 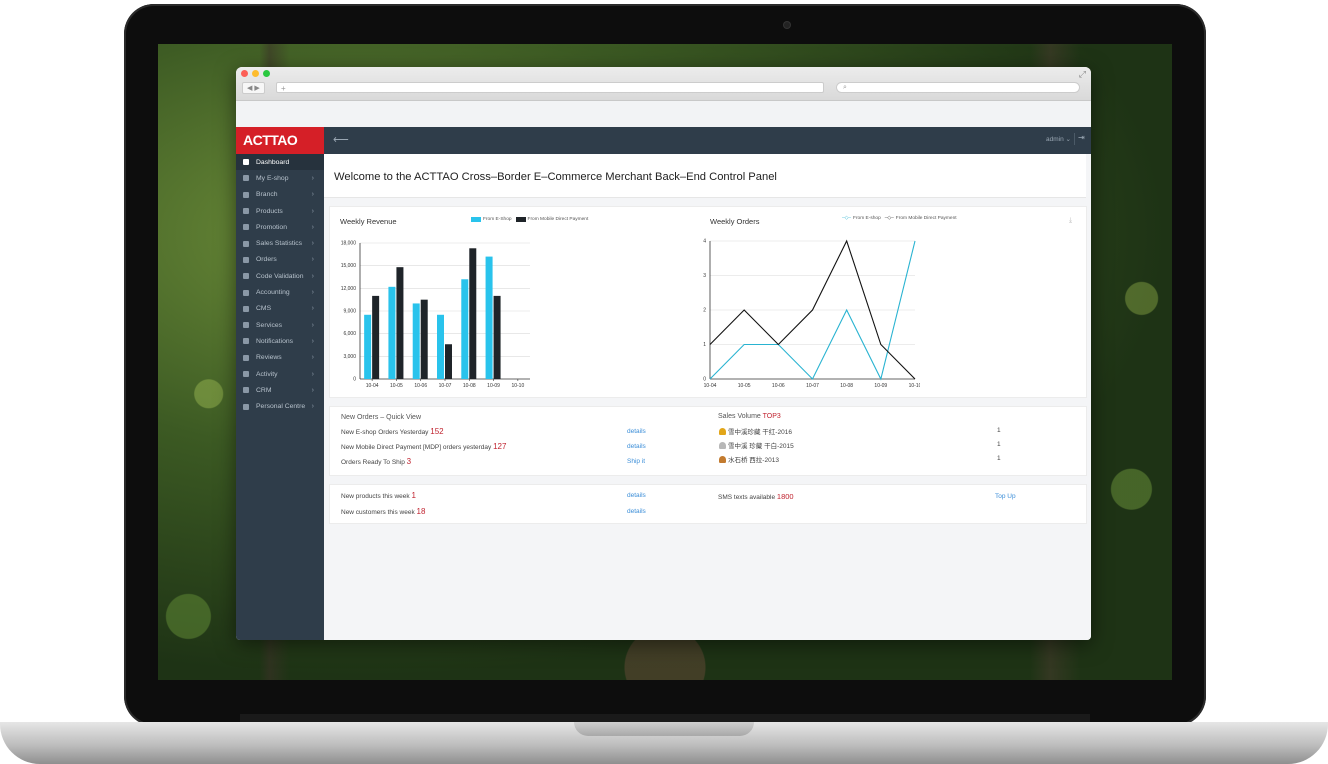 What do you see at coordinates (266, 73) in the screenshot?
I see `maximize-window-icon` at bounding box center [266, 73].